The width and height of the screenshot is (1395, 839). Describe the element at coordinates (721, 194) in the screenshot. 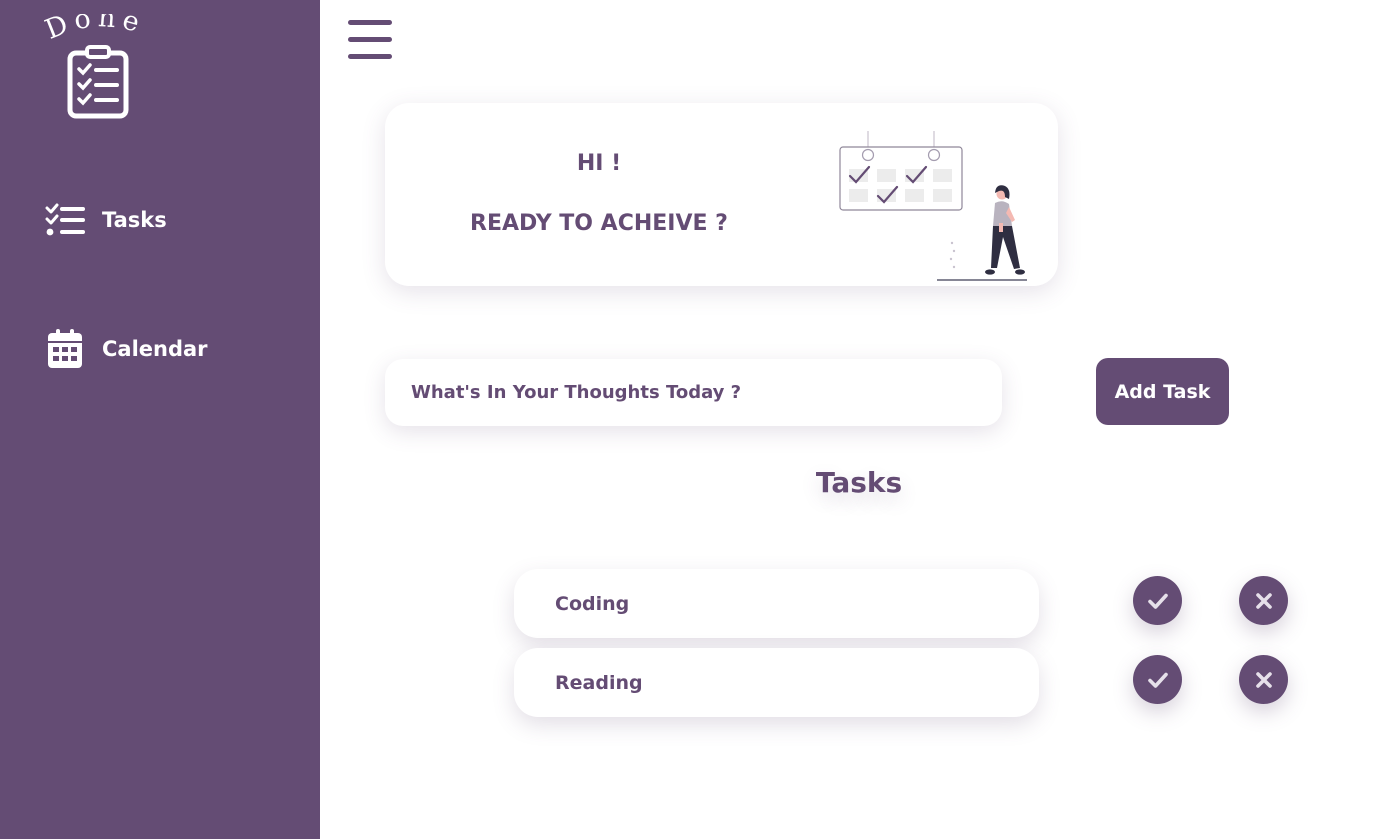

I see `welcome-card: HI ! READY TO ACHEIVE ?` at that location.